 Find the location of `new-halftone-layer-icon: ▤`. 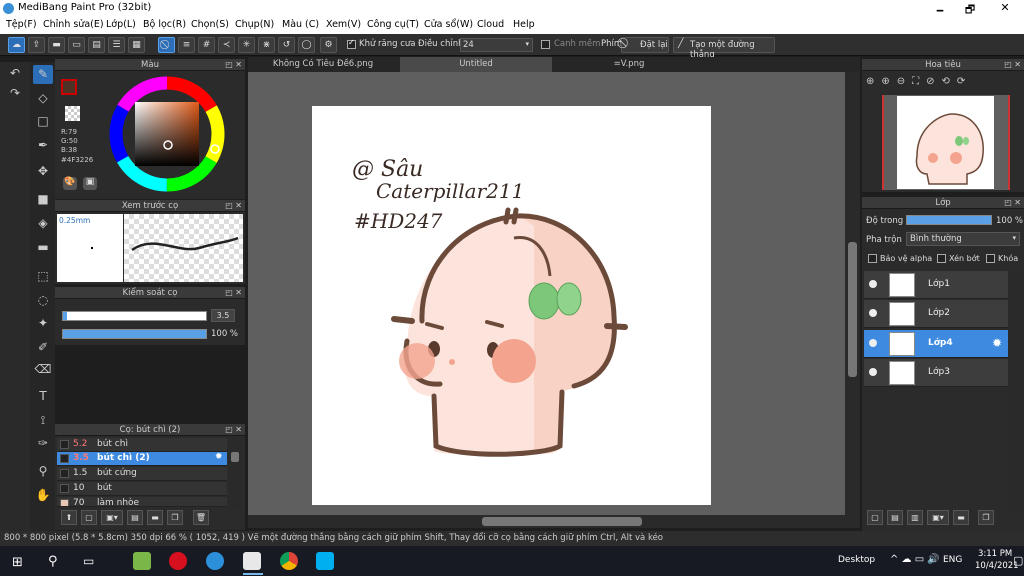

new-halftone-layer-icon: ▤ is located at coordinates (895, 517).